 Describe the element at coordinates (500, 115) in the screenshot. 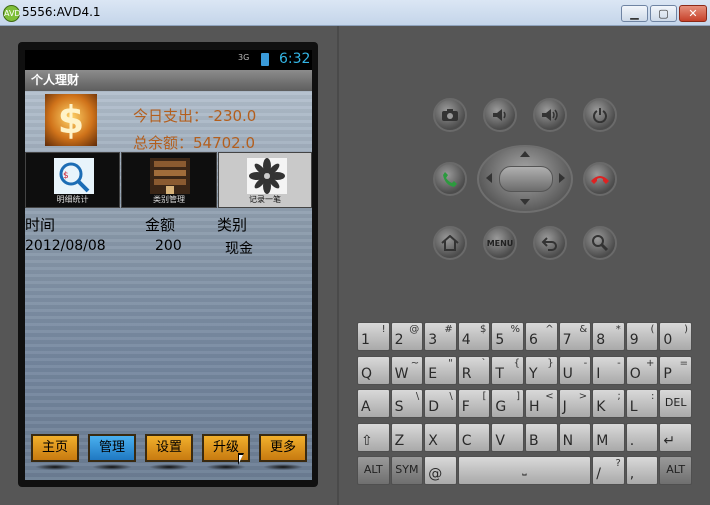

I see `volume-down-button` at that location.